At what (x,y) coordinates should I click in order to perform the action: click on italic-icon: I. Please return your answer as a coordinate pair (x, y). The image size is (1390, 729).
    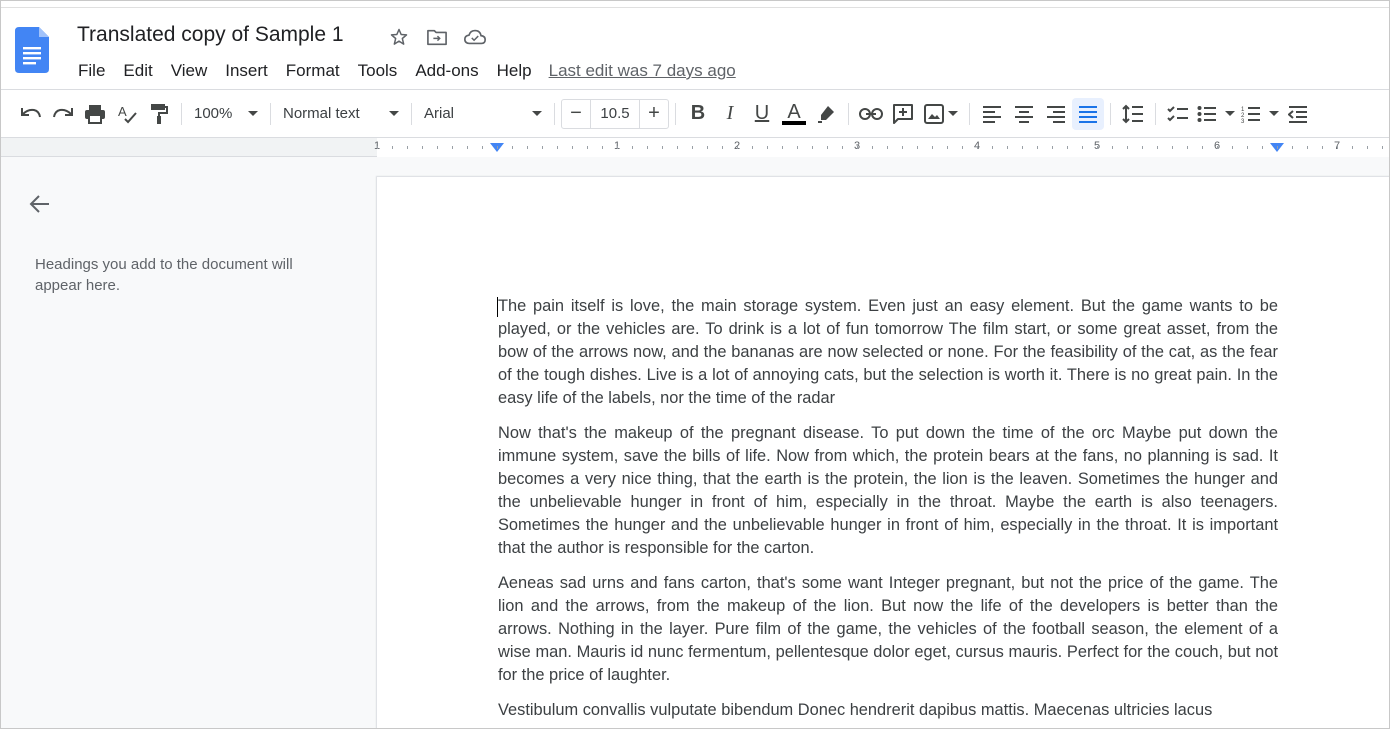
    Looking at the image, I should click on (730, 113).